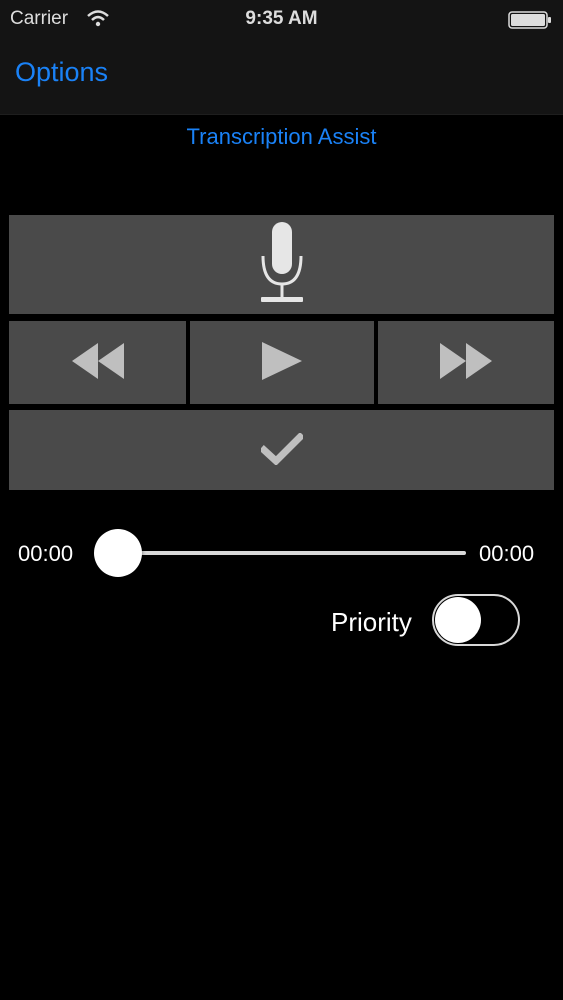 Image resolution: width=563 pixels, height=1000 pixels. Describe the element at coordinates (371, 622) in the screenshot. I see `priority-label: Priority` at that location.